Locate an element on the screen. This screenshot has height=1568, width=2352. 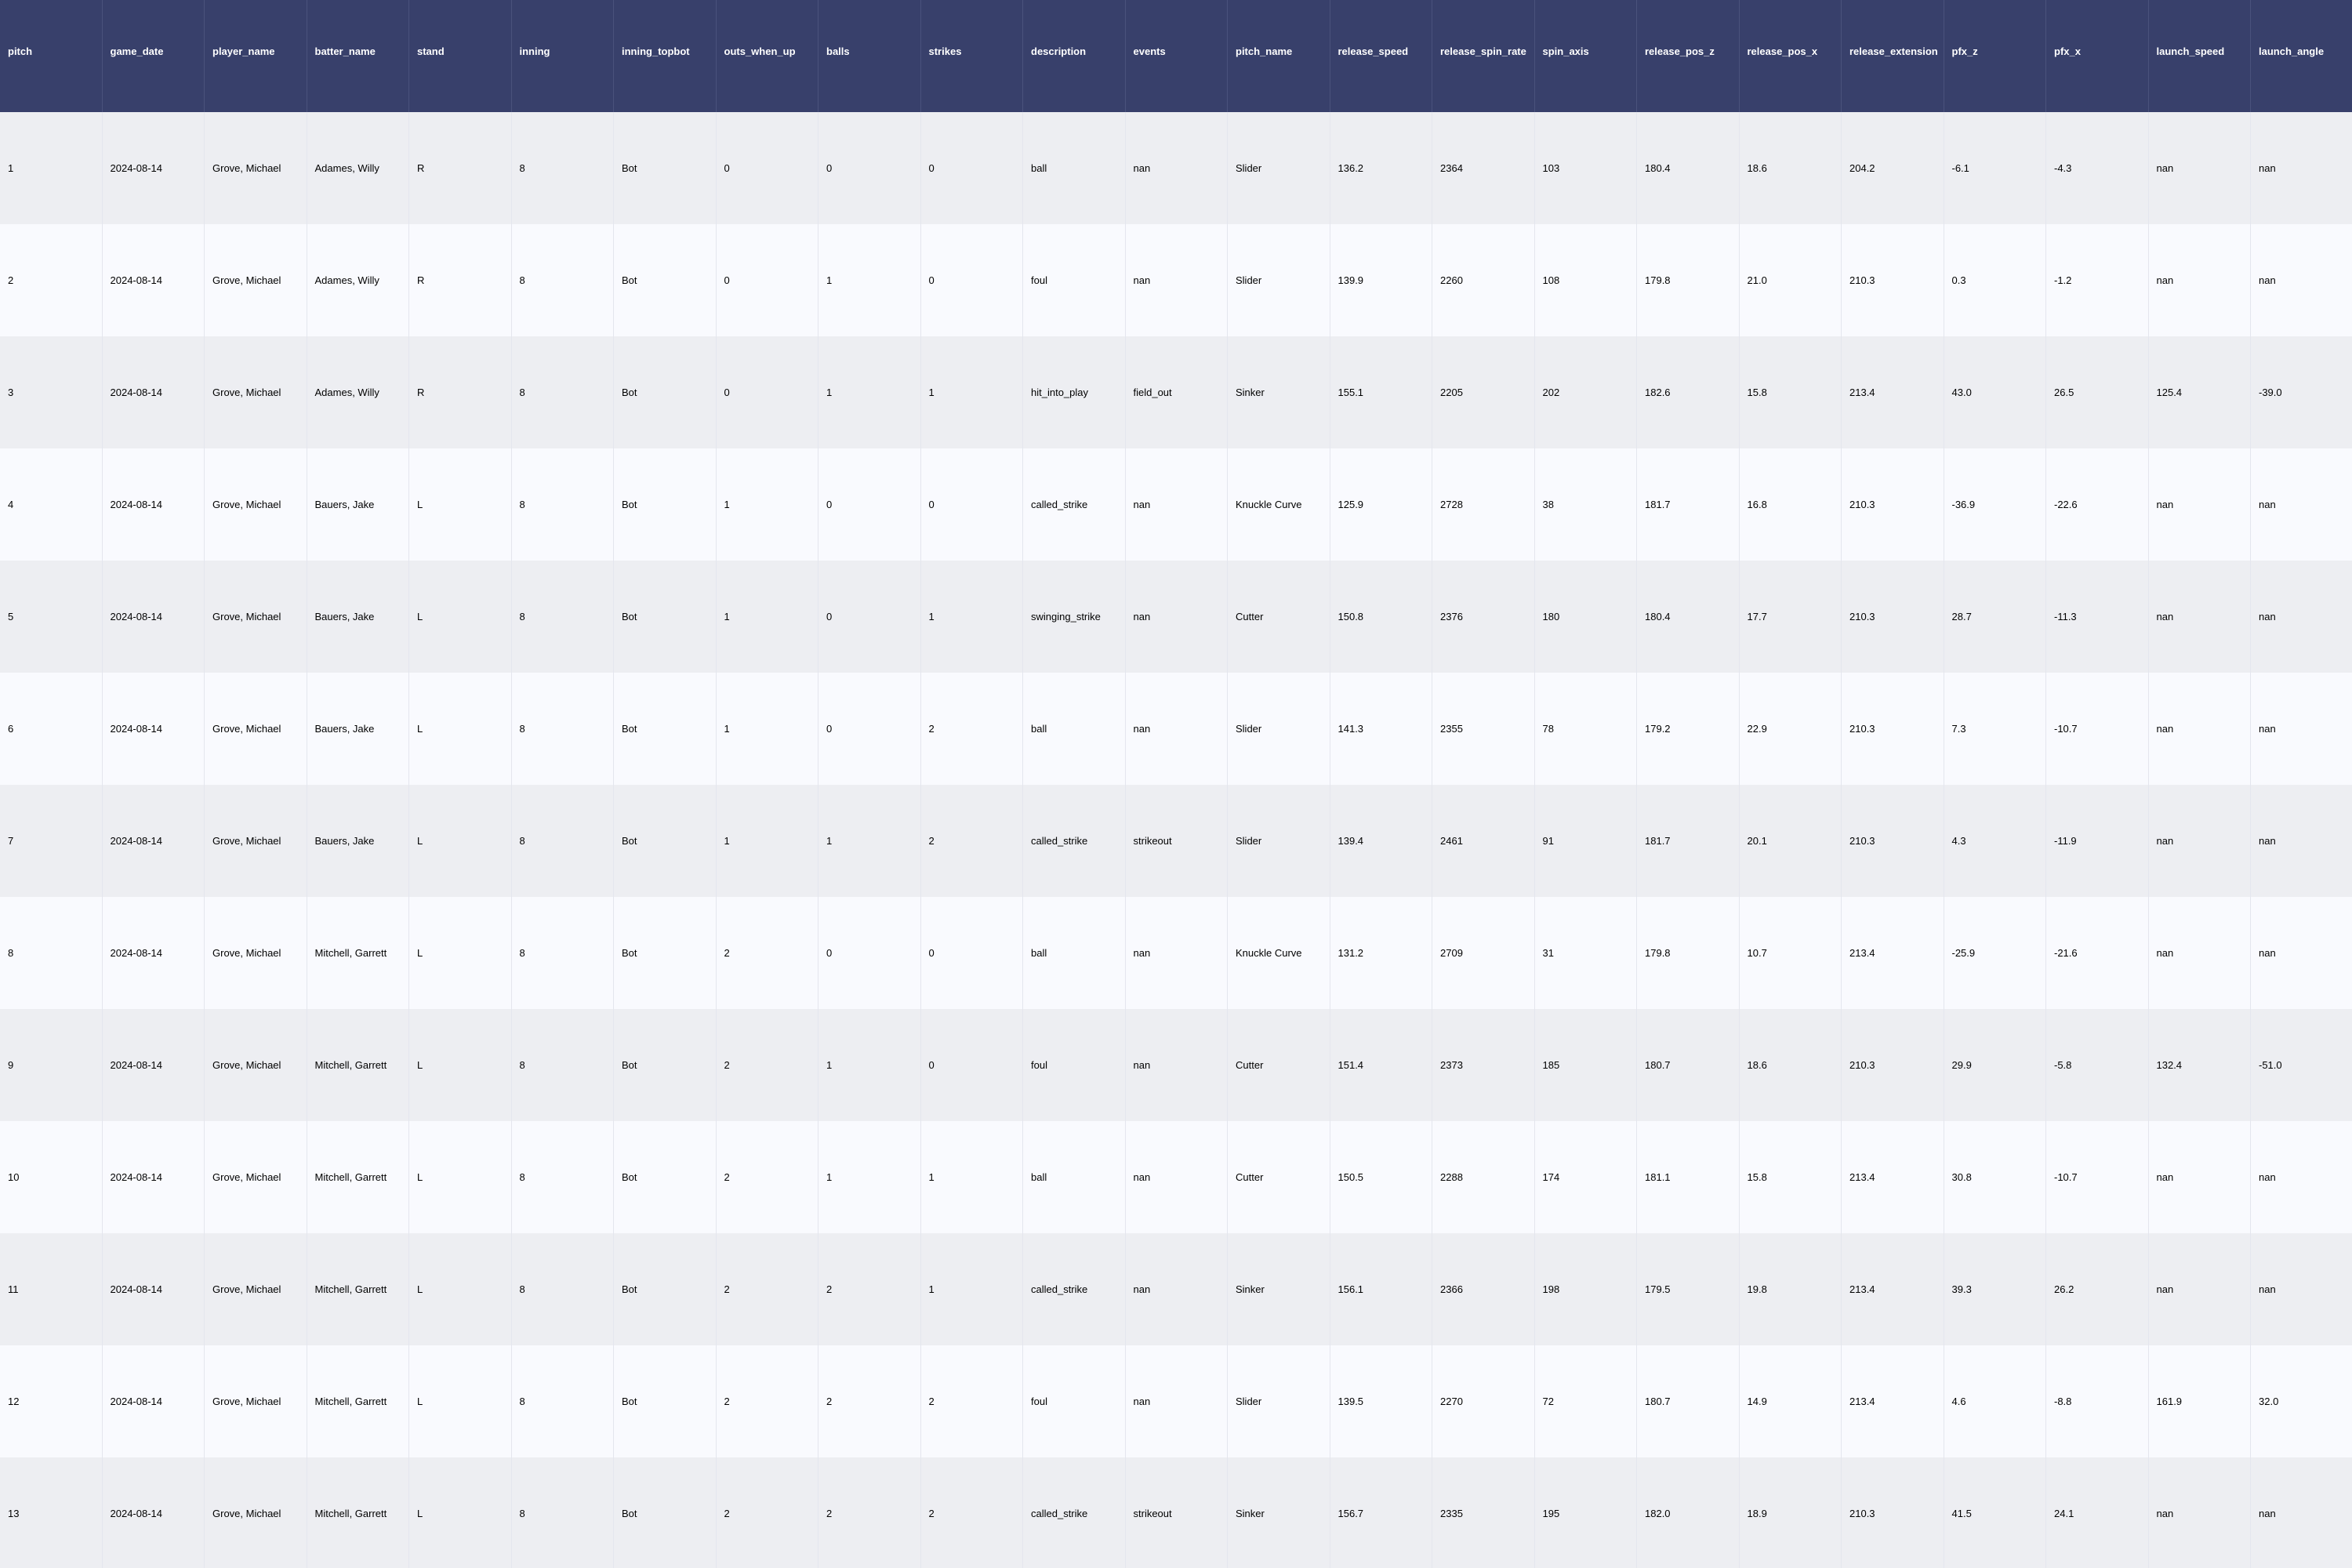
cell-description: hit_into_play is located at coordinates (1074, 392).